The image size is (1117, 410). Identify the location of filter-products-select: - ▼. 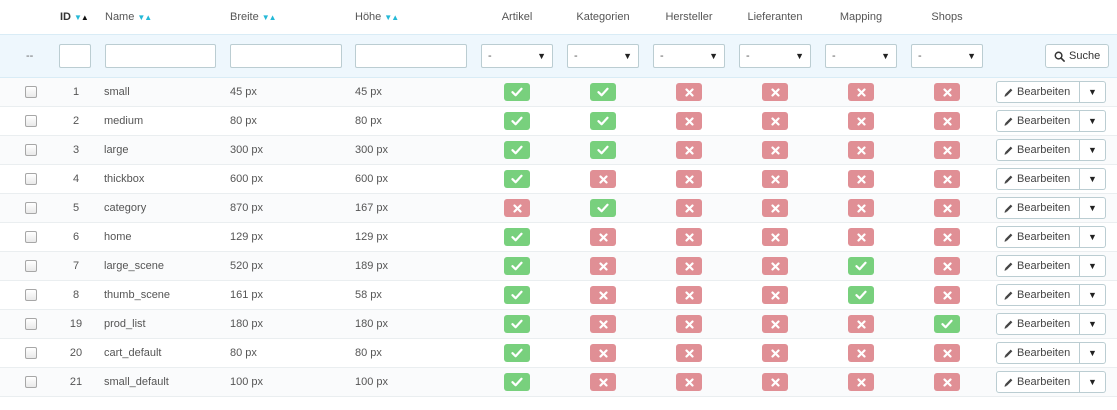
(517, 56).